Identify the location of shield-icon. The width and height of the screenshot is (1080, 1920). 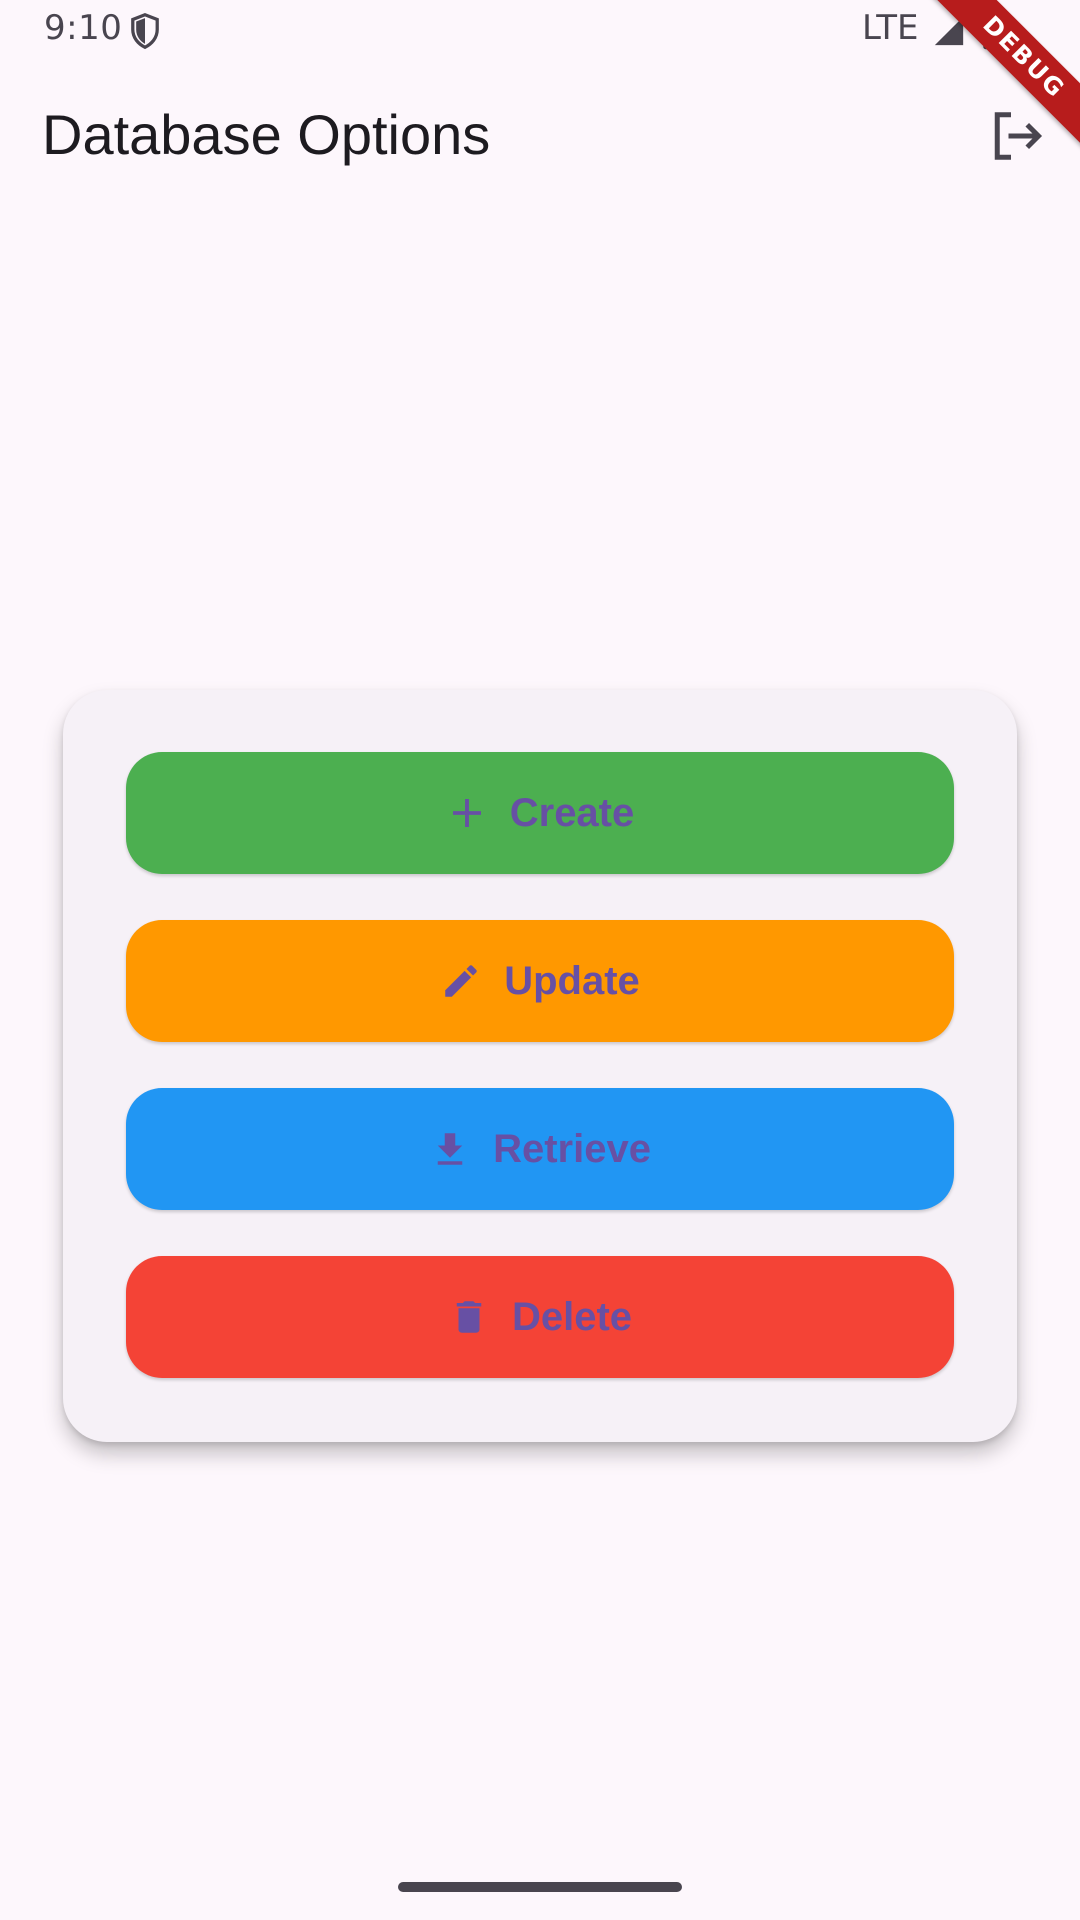
(145, 31).